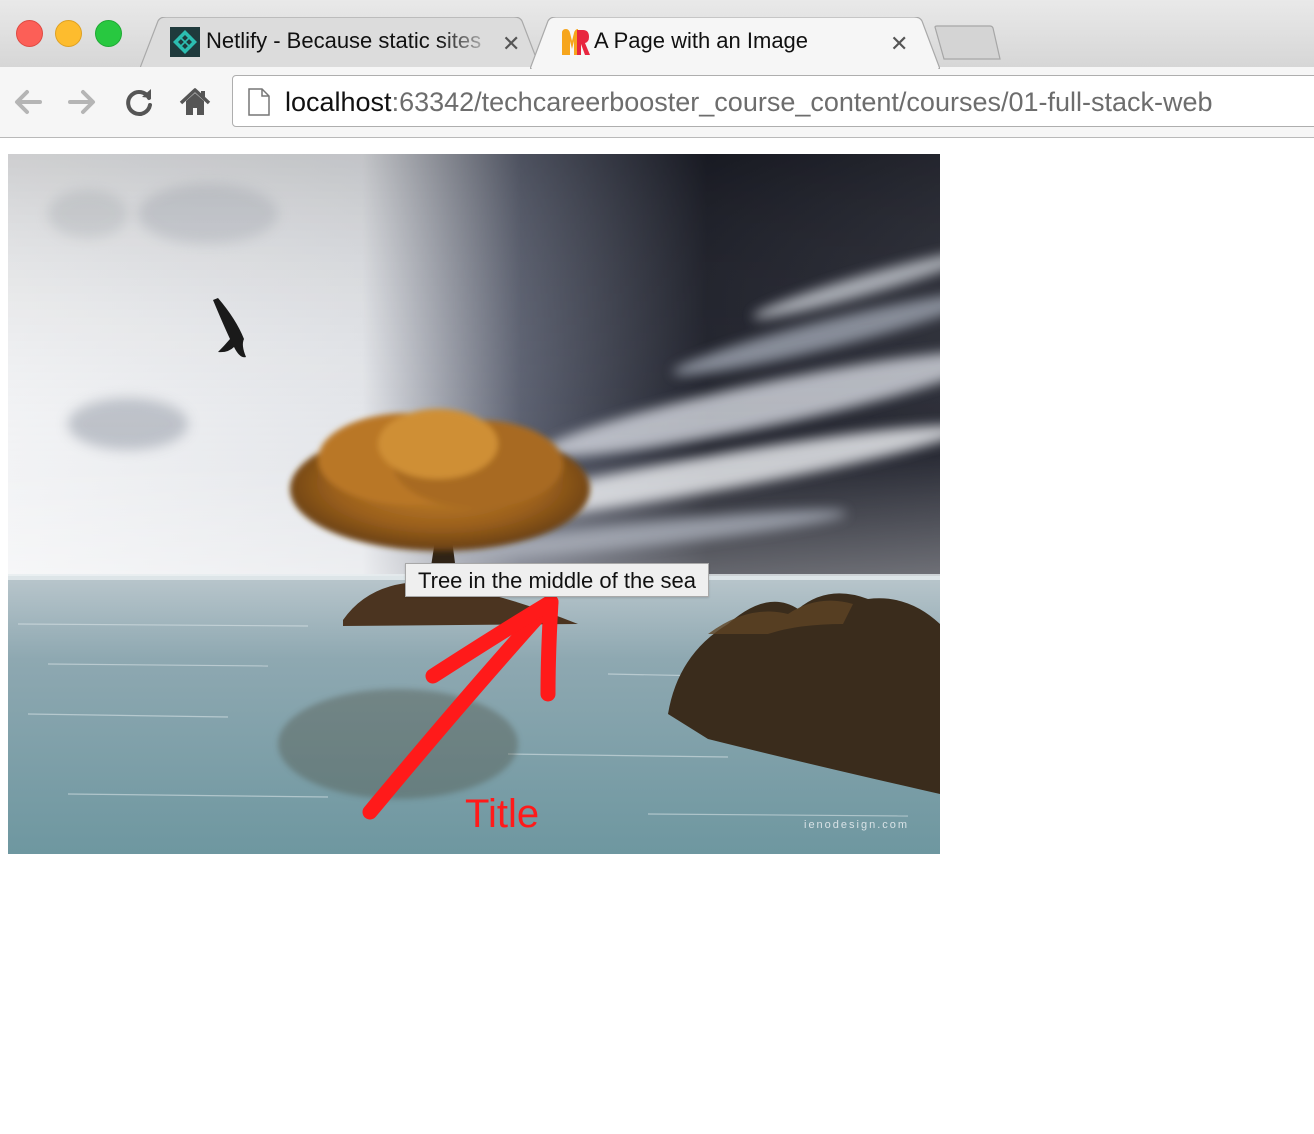 This screenshot has height=1134, width=1314. What do you see at coordinates (338, 102) in the screenshot?
I see `url-host: localhost` at bounding box center [338, 102].